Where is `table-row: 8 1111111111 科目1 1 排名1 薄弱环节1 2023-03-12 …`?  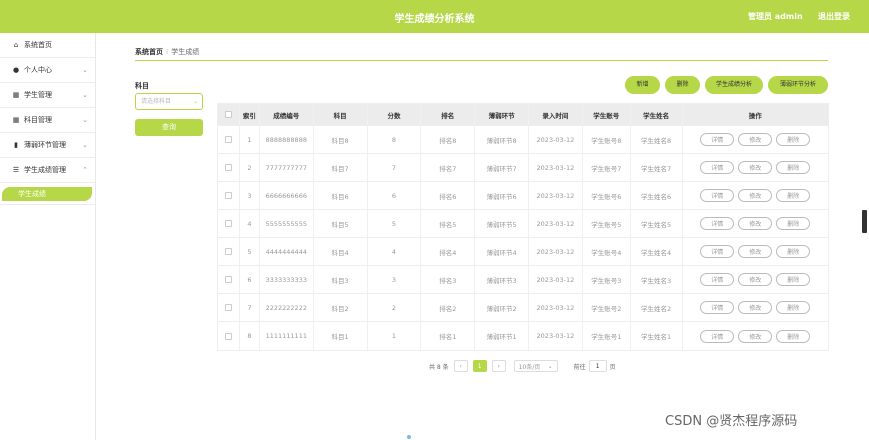 table-row: 8 1111111111 科目1 1 排名1 薄弱环节1 2023-03-12 … is located at coordinates (523, 336).